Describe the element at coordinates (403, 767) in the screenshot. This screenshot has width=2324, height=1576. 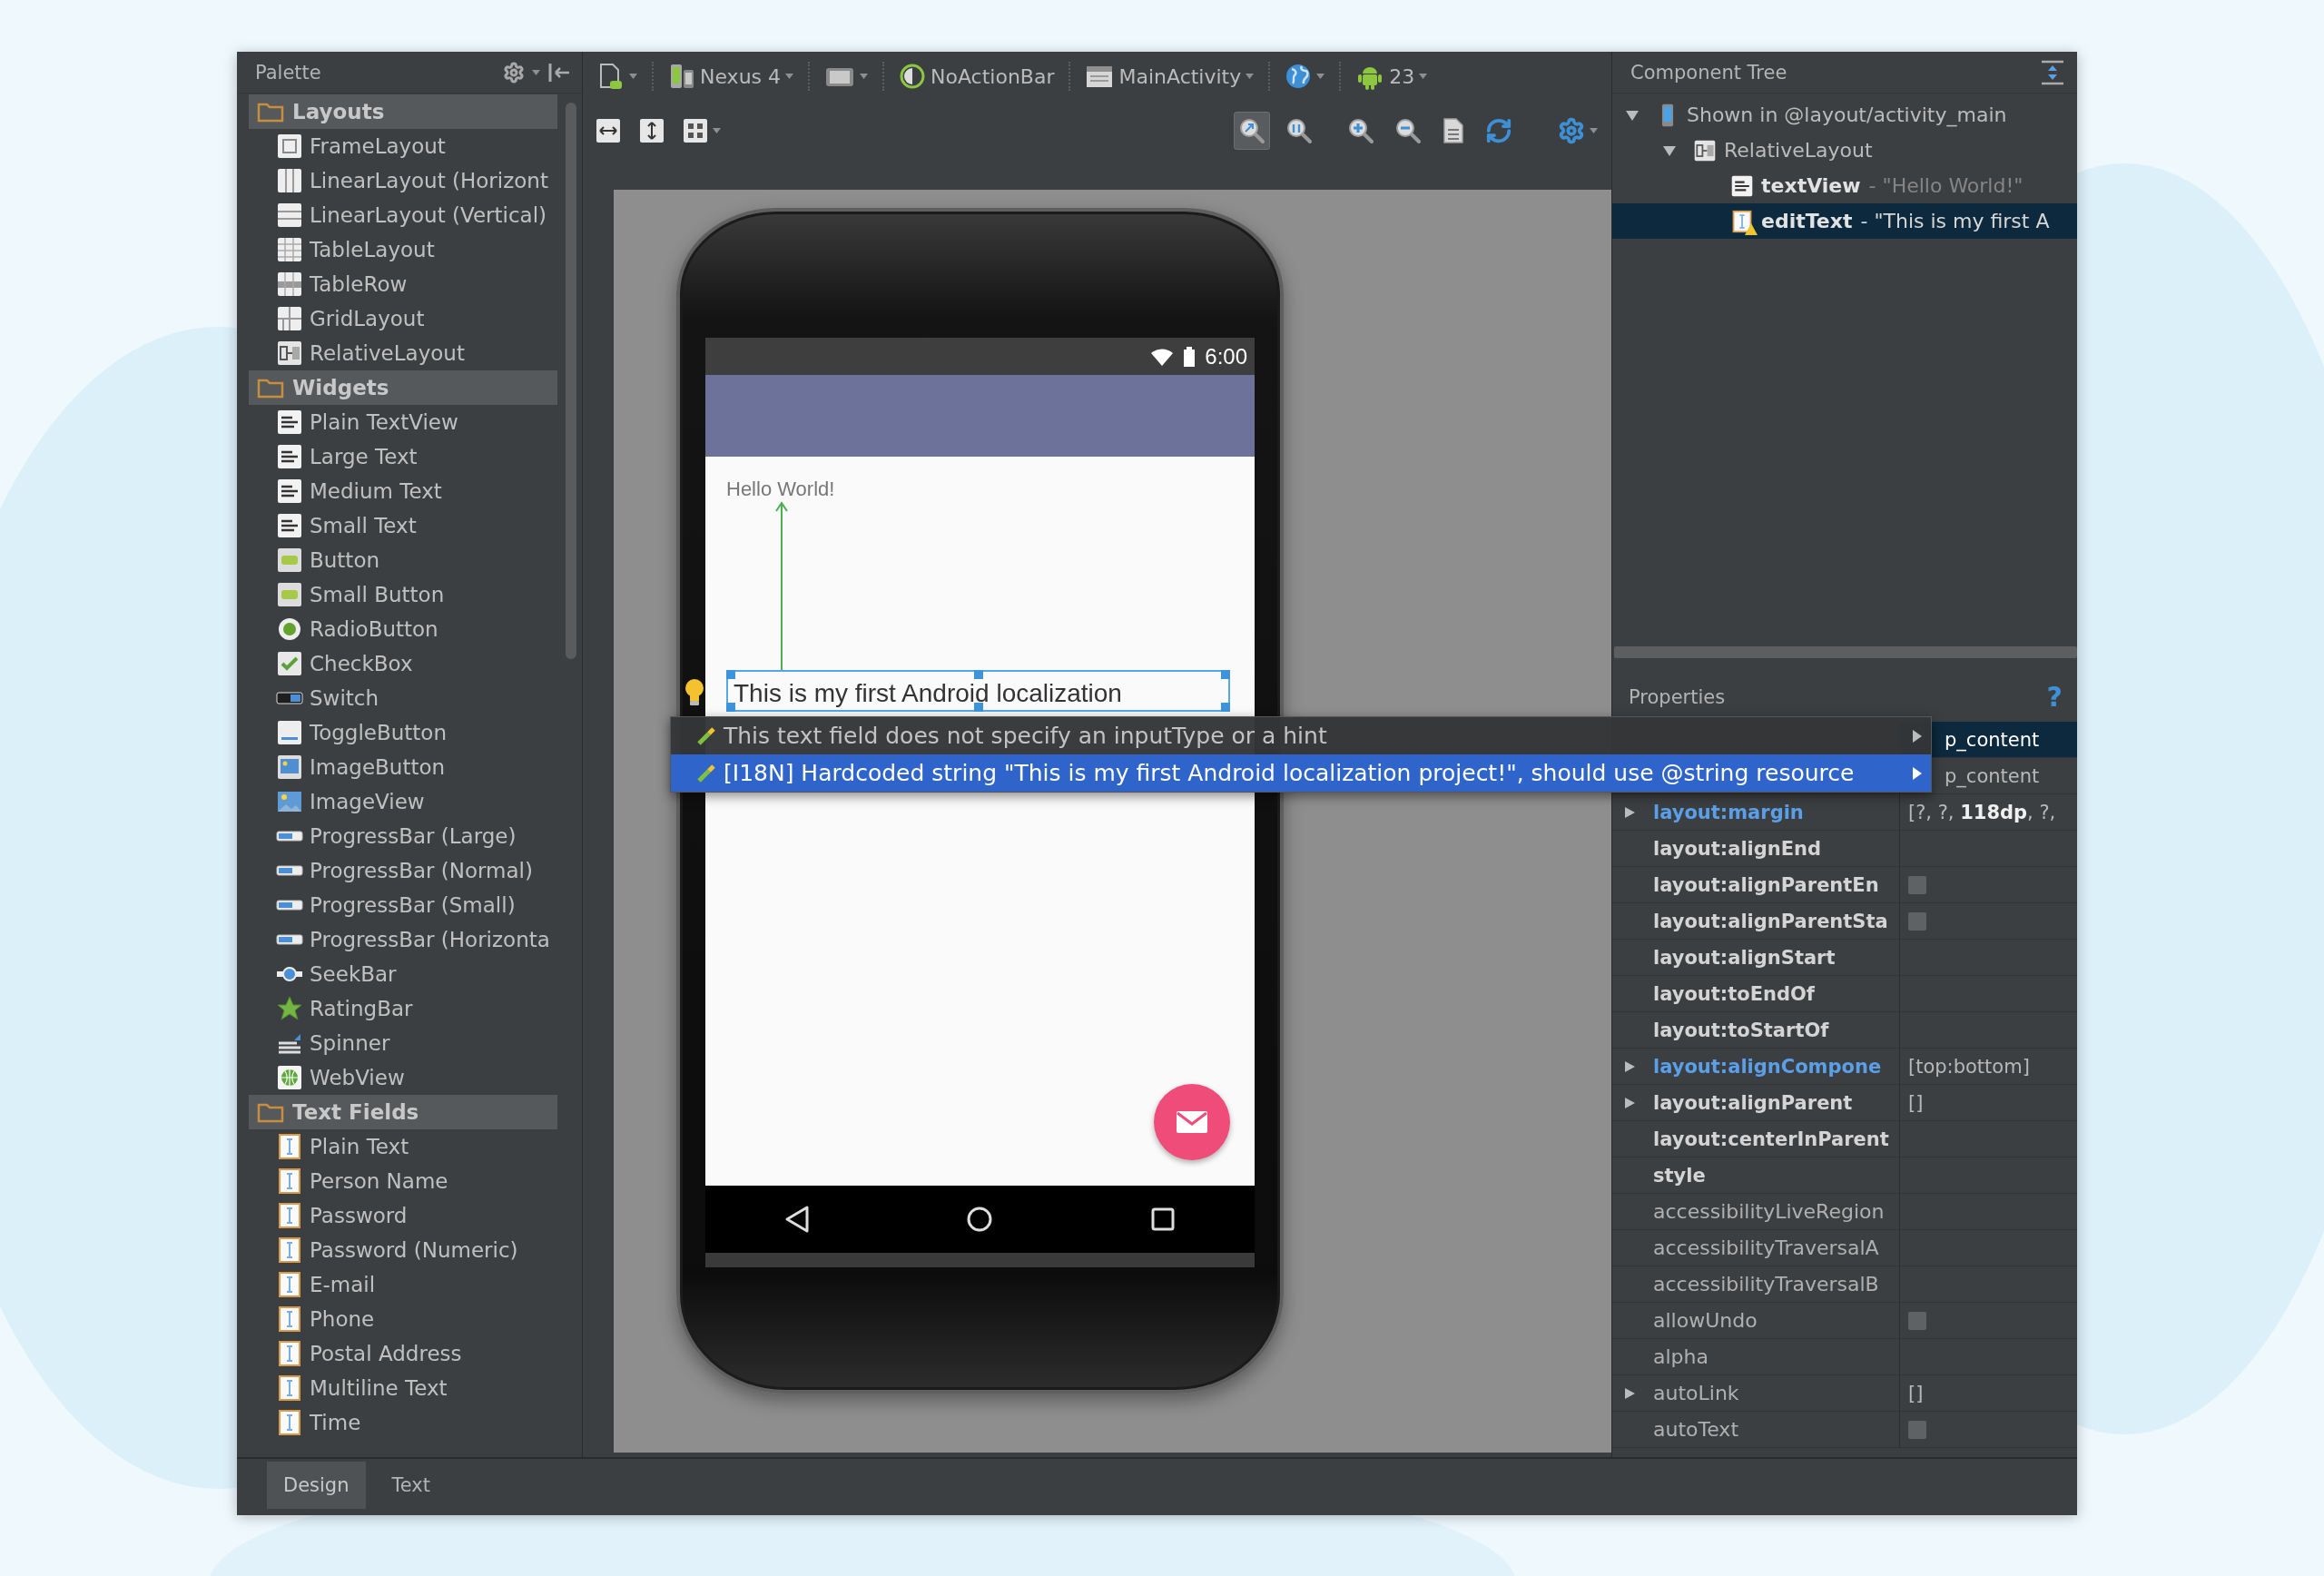
I see `palette-item: ImageButton` at that location.